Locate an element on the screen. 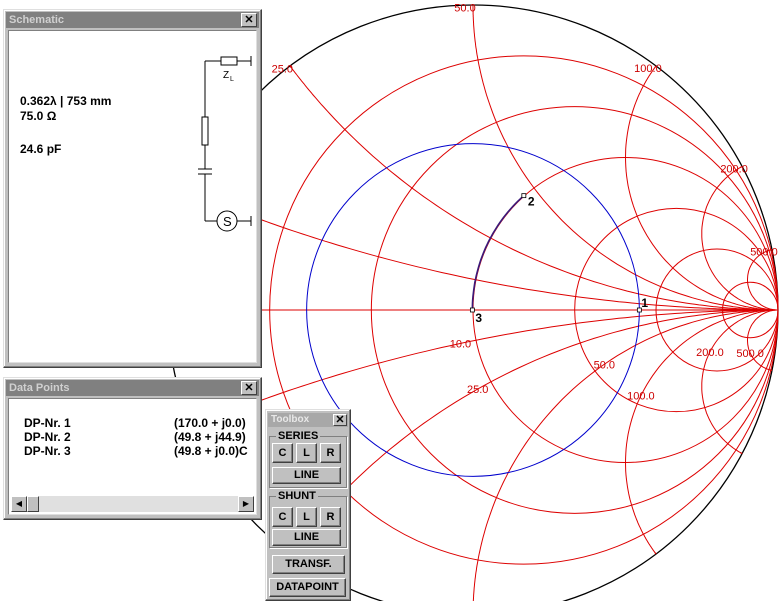 Image resolution: width=783 pixels, height=601 pixels. impedance-text: 75.0 Ω is located at coordinates (38, 116).